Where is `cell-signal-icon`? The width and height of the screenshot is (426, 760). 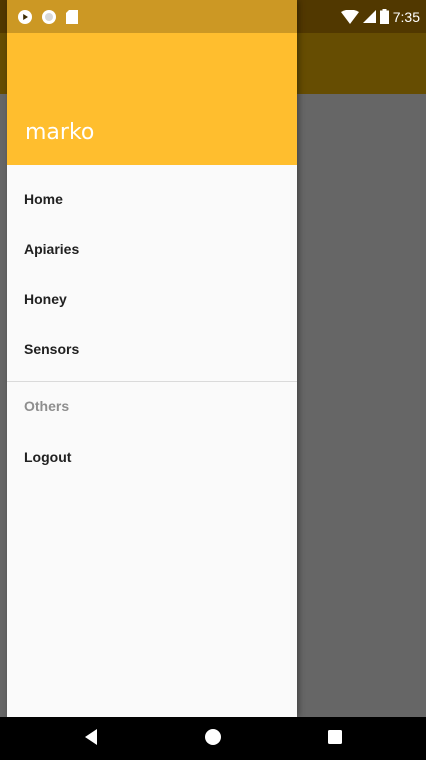
cell-signal-icon is located at coordinates (369, 16).